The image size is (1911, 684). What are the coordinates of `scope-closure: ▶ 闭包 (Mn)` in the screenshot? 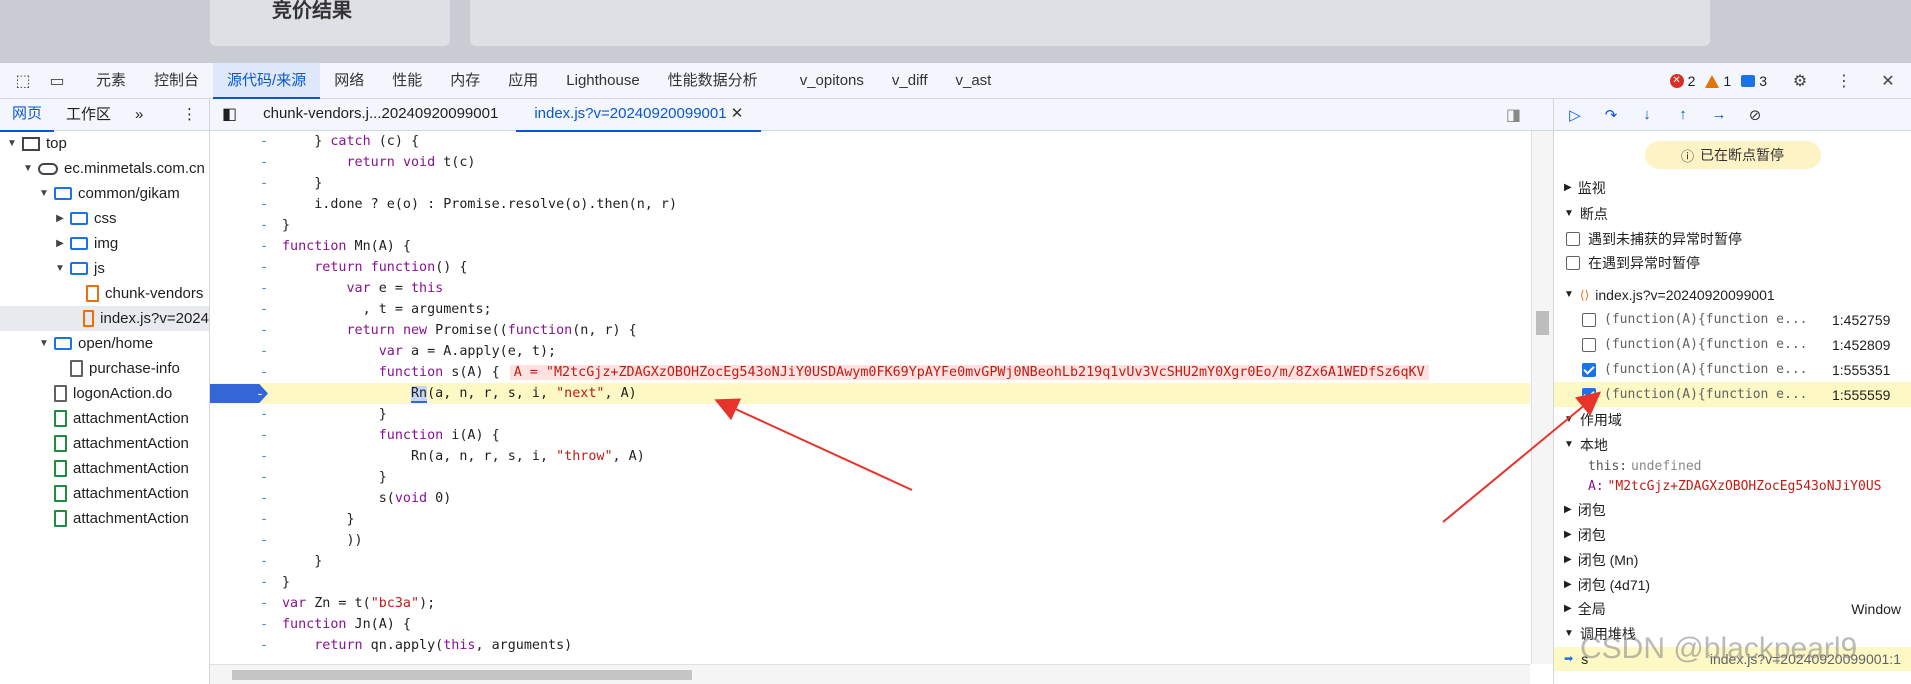 It's located at (1732, 559).